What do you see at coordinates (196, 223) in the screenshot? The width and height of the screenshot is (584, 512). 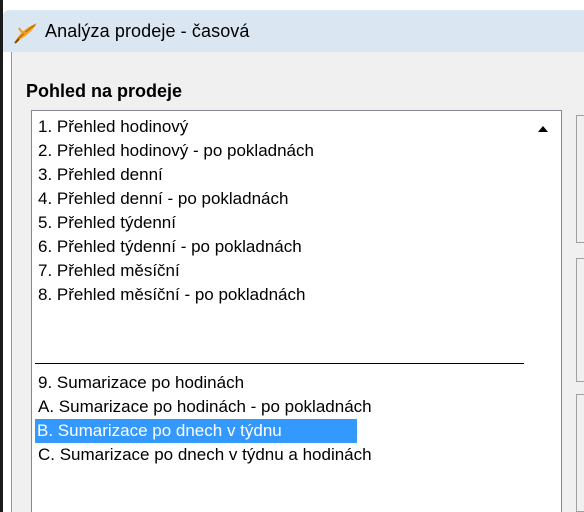 I see `list-item: 5. Přehled týdenní` at bounding box center [196, 223].